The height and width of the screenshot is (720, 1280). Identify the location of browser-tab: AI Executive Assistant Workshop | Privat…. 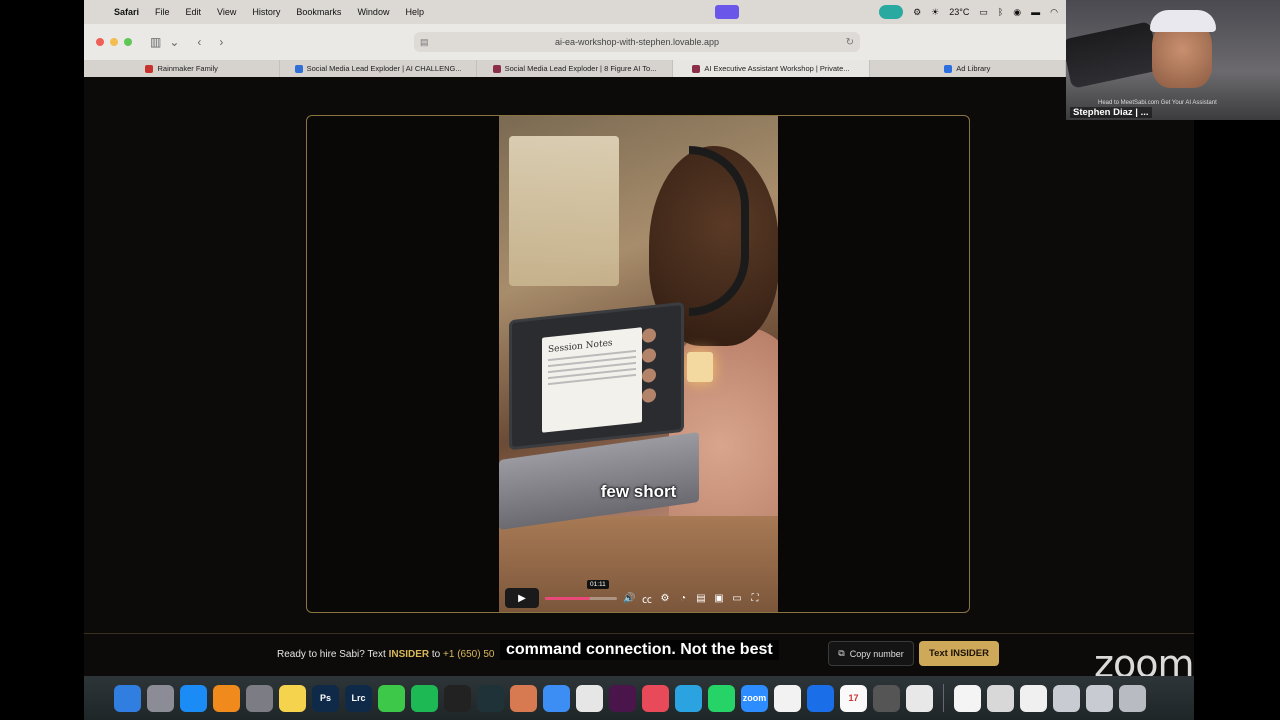
(771, 68).